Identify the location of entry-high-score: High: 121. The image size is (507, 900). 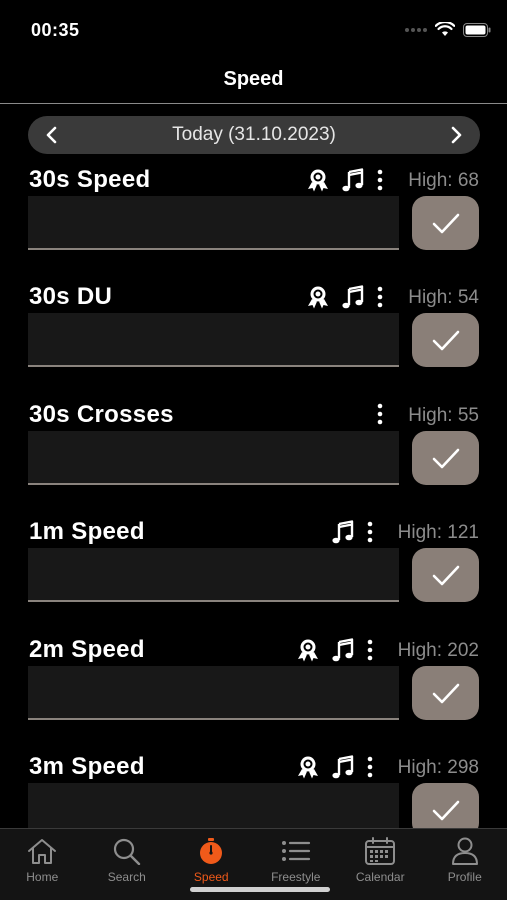
(438, 532).